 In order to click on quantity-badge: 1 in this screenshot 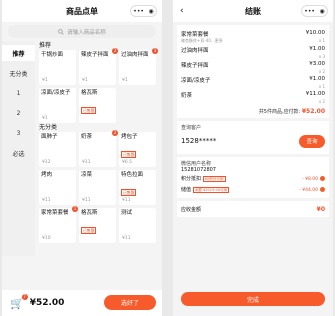, I will do `click(75, 209)`.